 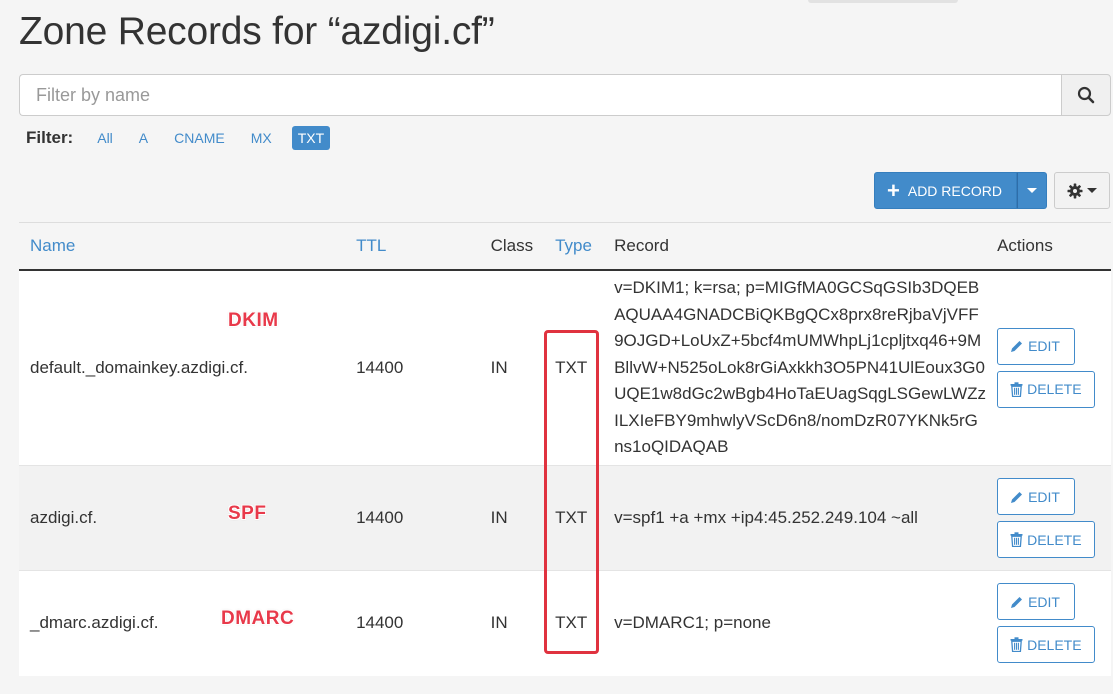 What do you see at coordinates (182, 623) in the screenshot?
I see `record-name: _dmarc.azdigi.cf.` at bounding box center [182, 623].